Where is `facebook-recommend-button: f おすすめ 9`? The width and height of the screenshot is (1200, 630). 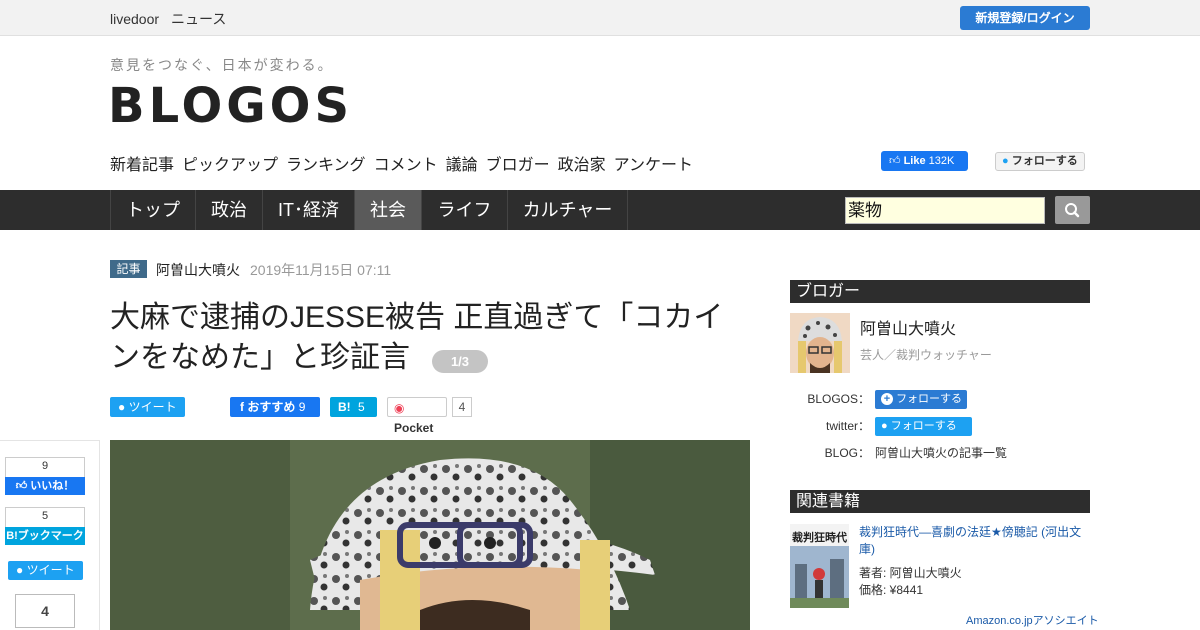 facebook-recommend-button: f おすすめ 9 is located at coordinates (275, 407).